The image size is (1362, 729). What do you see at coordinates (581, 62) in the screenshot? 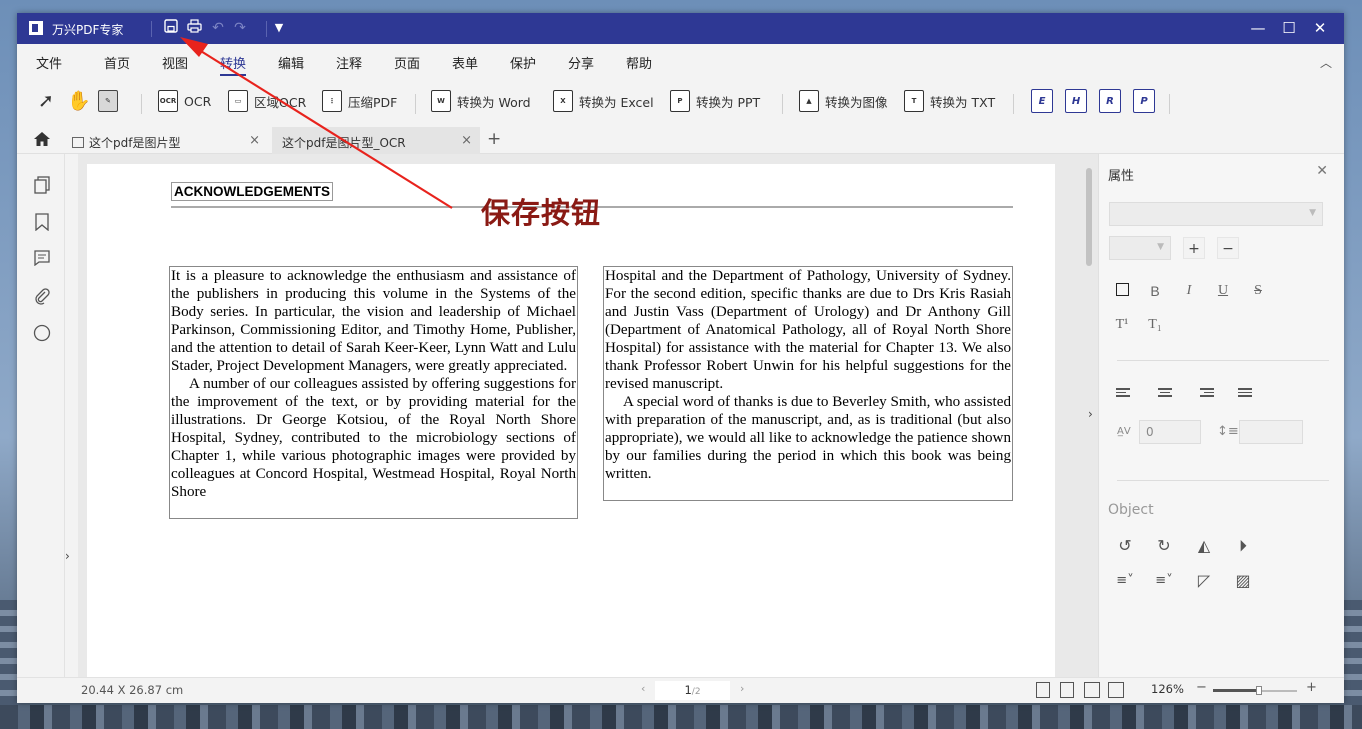
I see `menu-share: 分享` at bounding box center [581, 62].